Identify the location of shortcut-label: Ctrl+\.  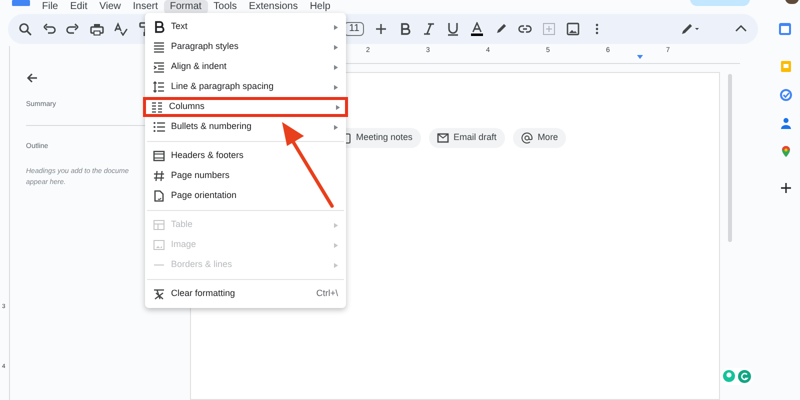
(327, 293).